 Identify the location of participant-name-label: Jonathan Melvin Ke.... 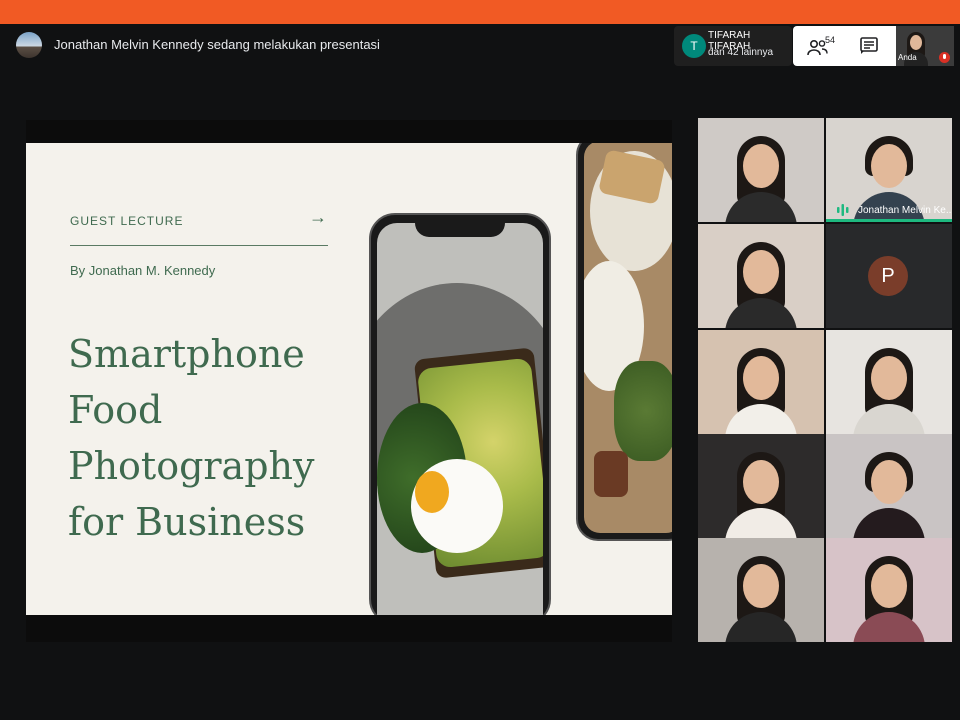
(905, 210).